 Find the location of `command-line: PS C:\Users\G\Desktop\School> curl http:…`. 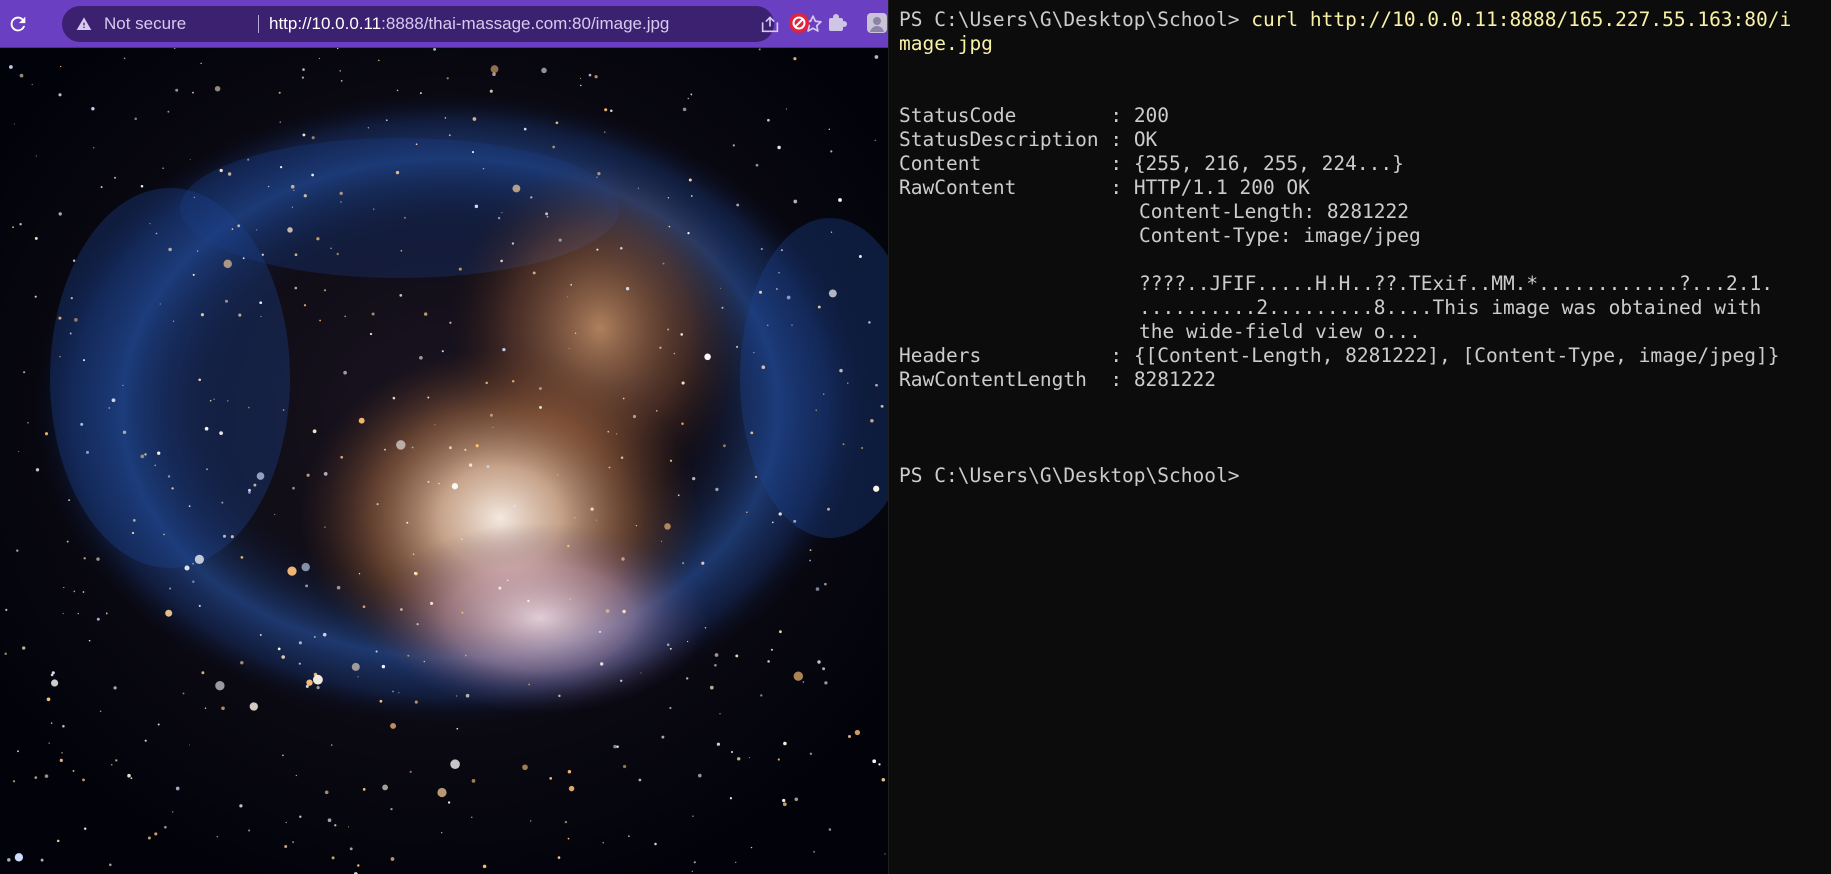

command-line: PS C:\Users\G\Desktop\School> curl http:… is located at coordinates (1345, 20).